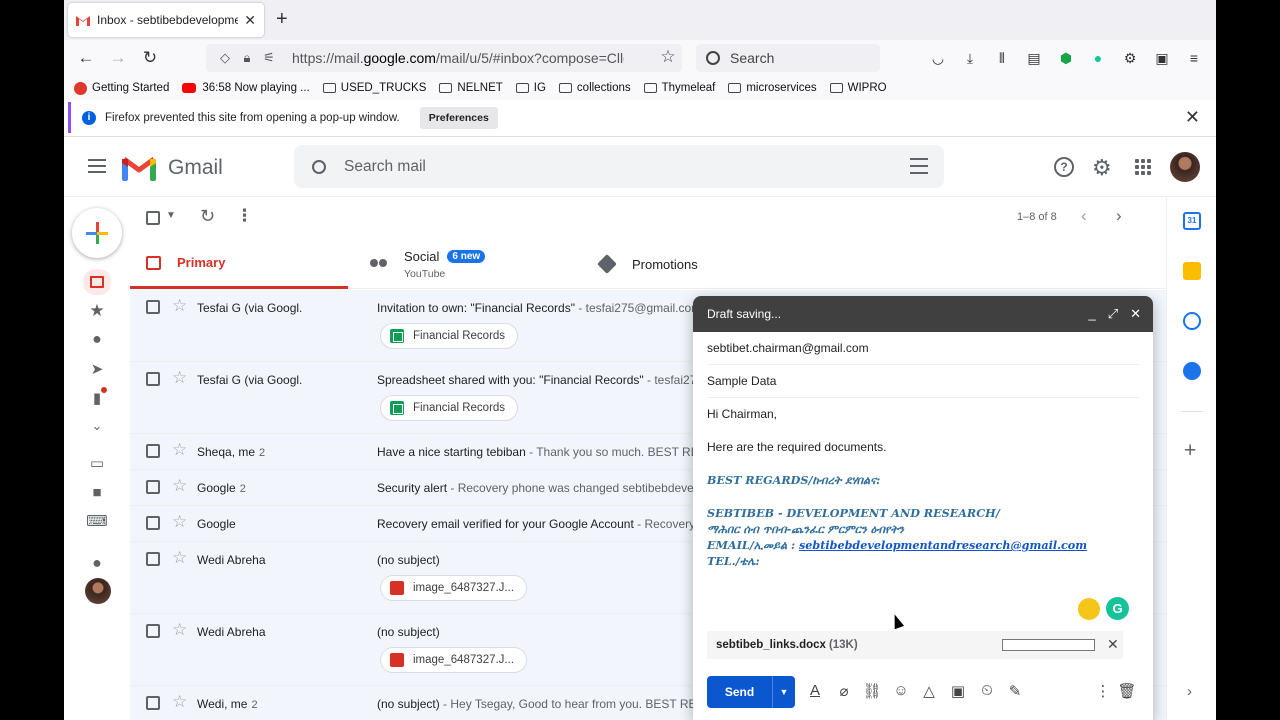 The height and width of the screenshot is (720, 1280). What do you see at coordinates (118, 58) in the screenshot?
I see `forward-icon: →` at bounding box center [118, 58].